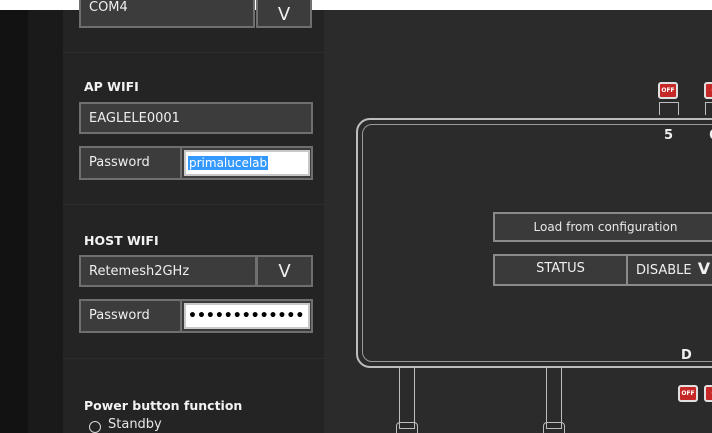 Image resolution: width=712 pixels, height=433 pixels. I want to click on port-6-badge: O, so click(708, 90).